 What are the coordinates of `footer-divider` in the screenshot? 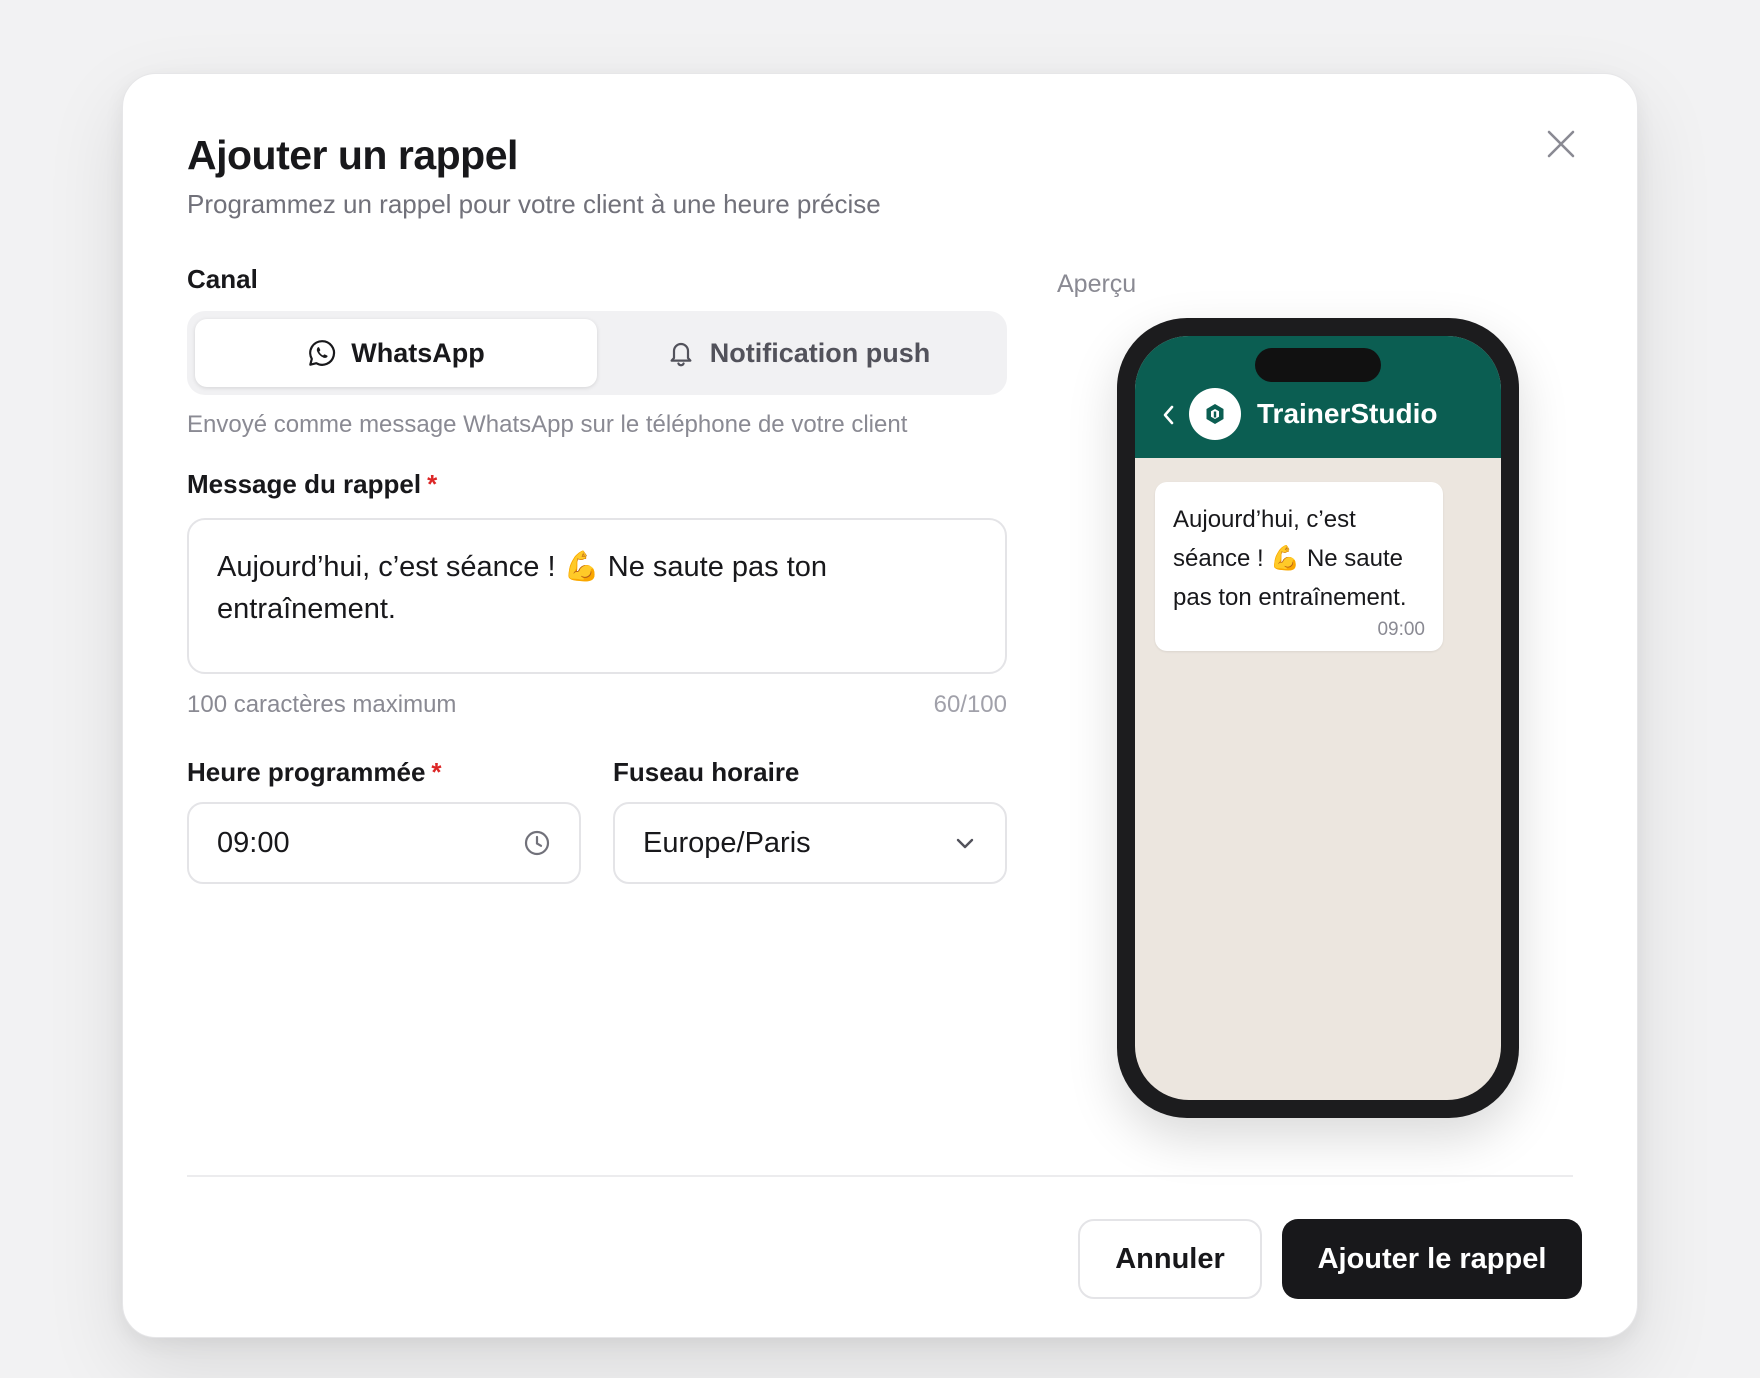 It's located at (880, 1176).